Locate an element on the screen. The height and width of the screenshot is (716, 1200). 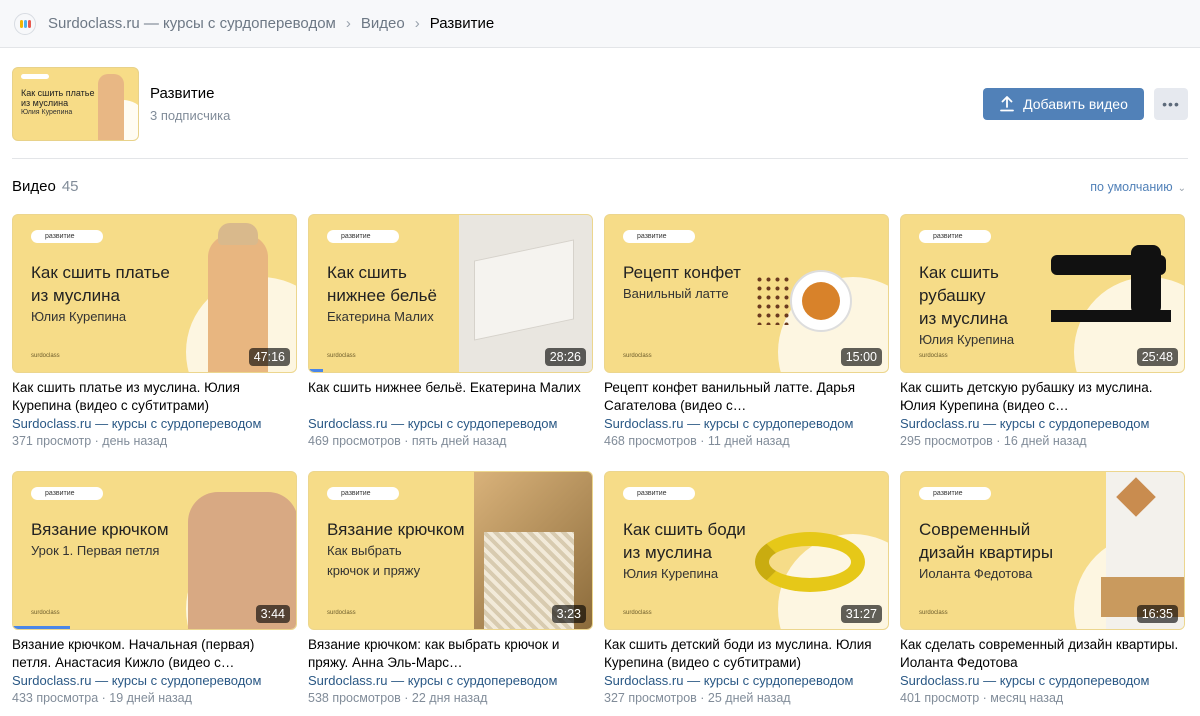
add-video-button: Добавить видео is located at coordinates (1063, 104).